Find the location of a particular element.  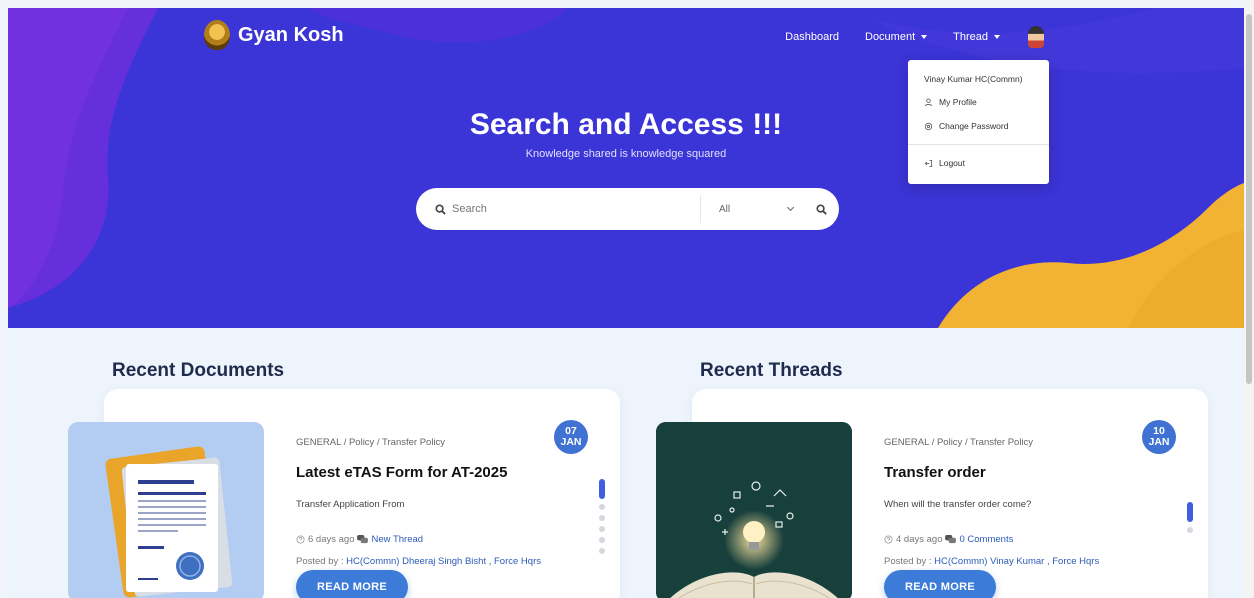

thread-meta: 4 days ago 0 Comments is located at coordinates (948, 539).